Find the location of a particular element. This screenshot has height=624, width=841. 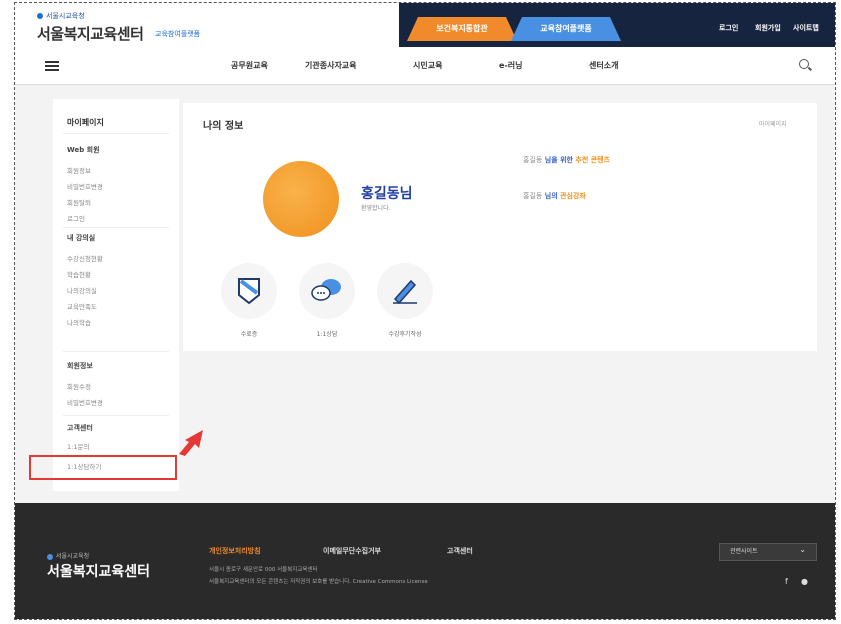

chat-button is located at coordinates (327, 291).